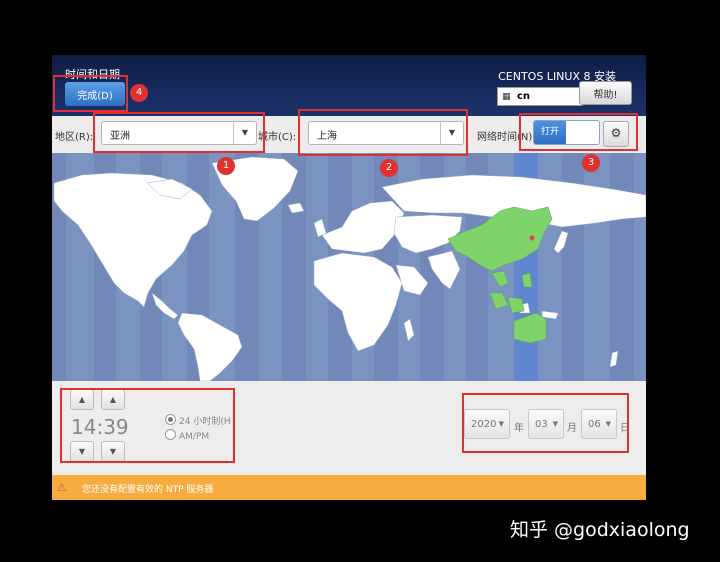 This screenshot has height=562, width=720. Describe the element at coordinates (349, 487) in the screenshot. I see `warning-bar: ⚠ 您还没有配置有效的 NTP 服务器` at that location.